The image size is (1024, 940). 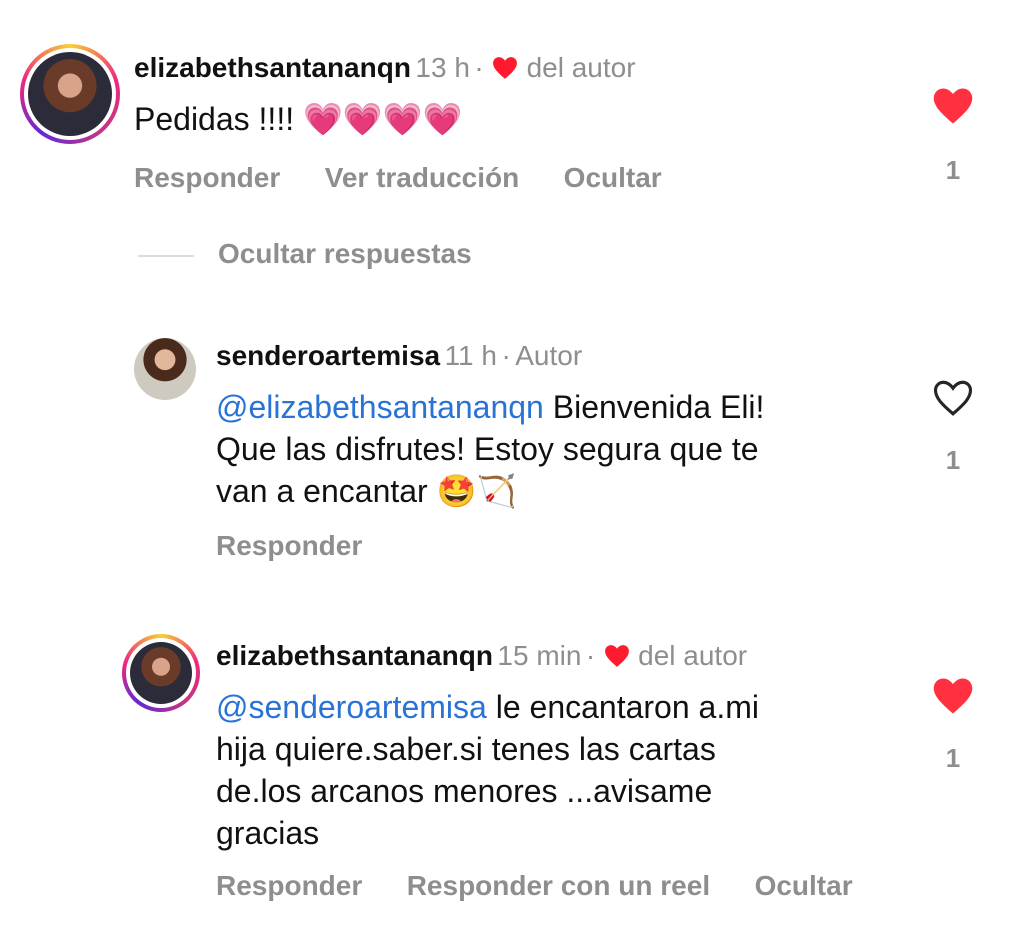 I want to click on timestamp: 13 h, so click(x=442, y=67).